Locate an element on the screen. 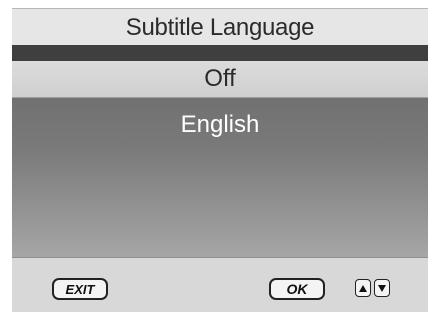 This screenshot has height=312, width=428. ok-button: OK is located at coordinates (297, 289).